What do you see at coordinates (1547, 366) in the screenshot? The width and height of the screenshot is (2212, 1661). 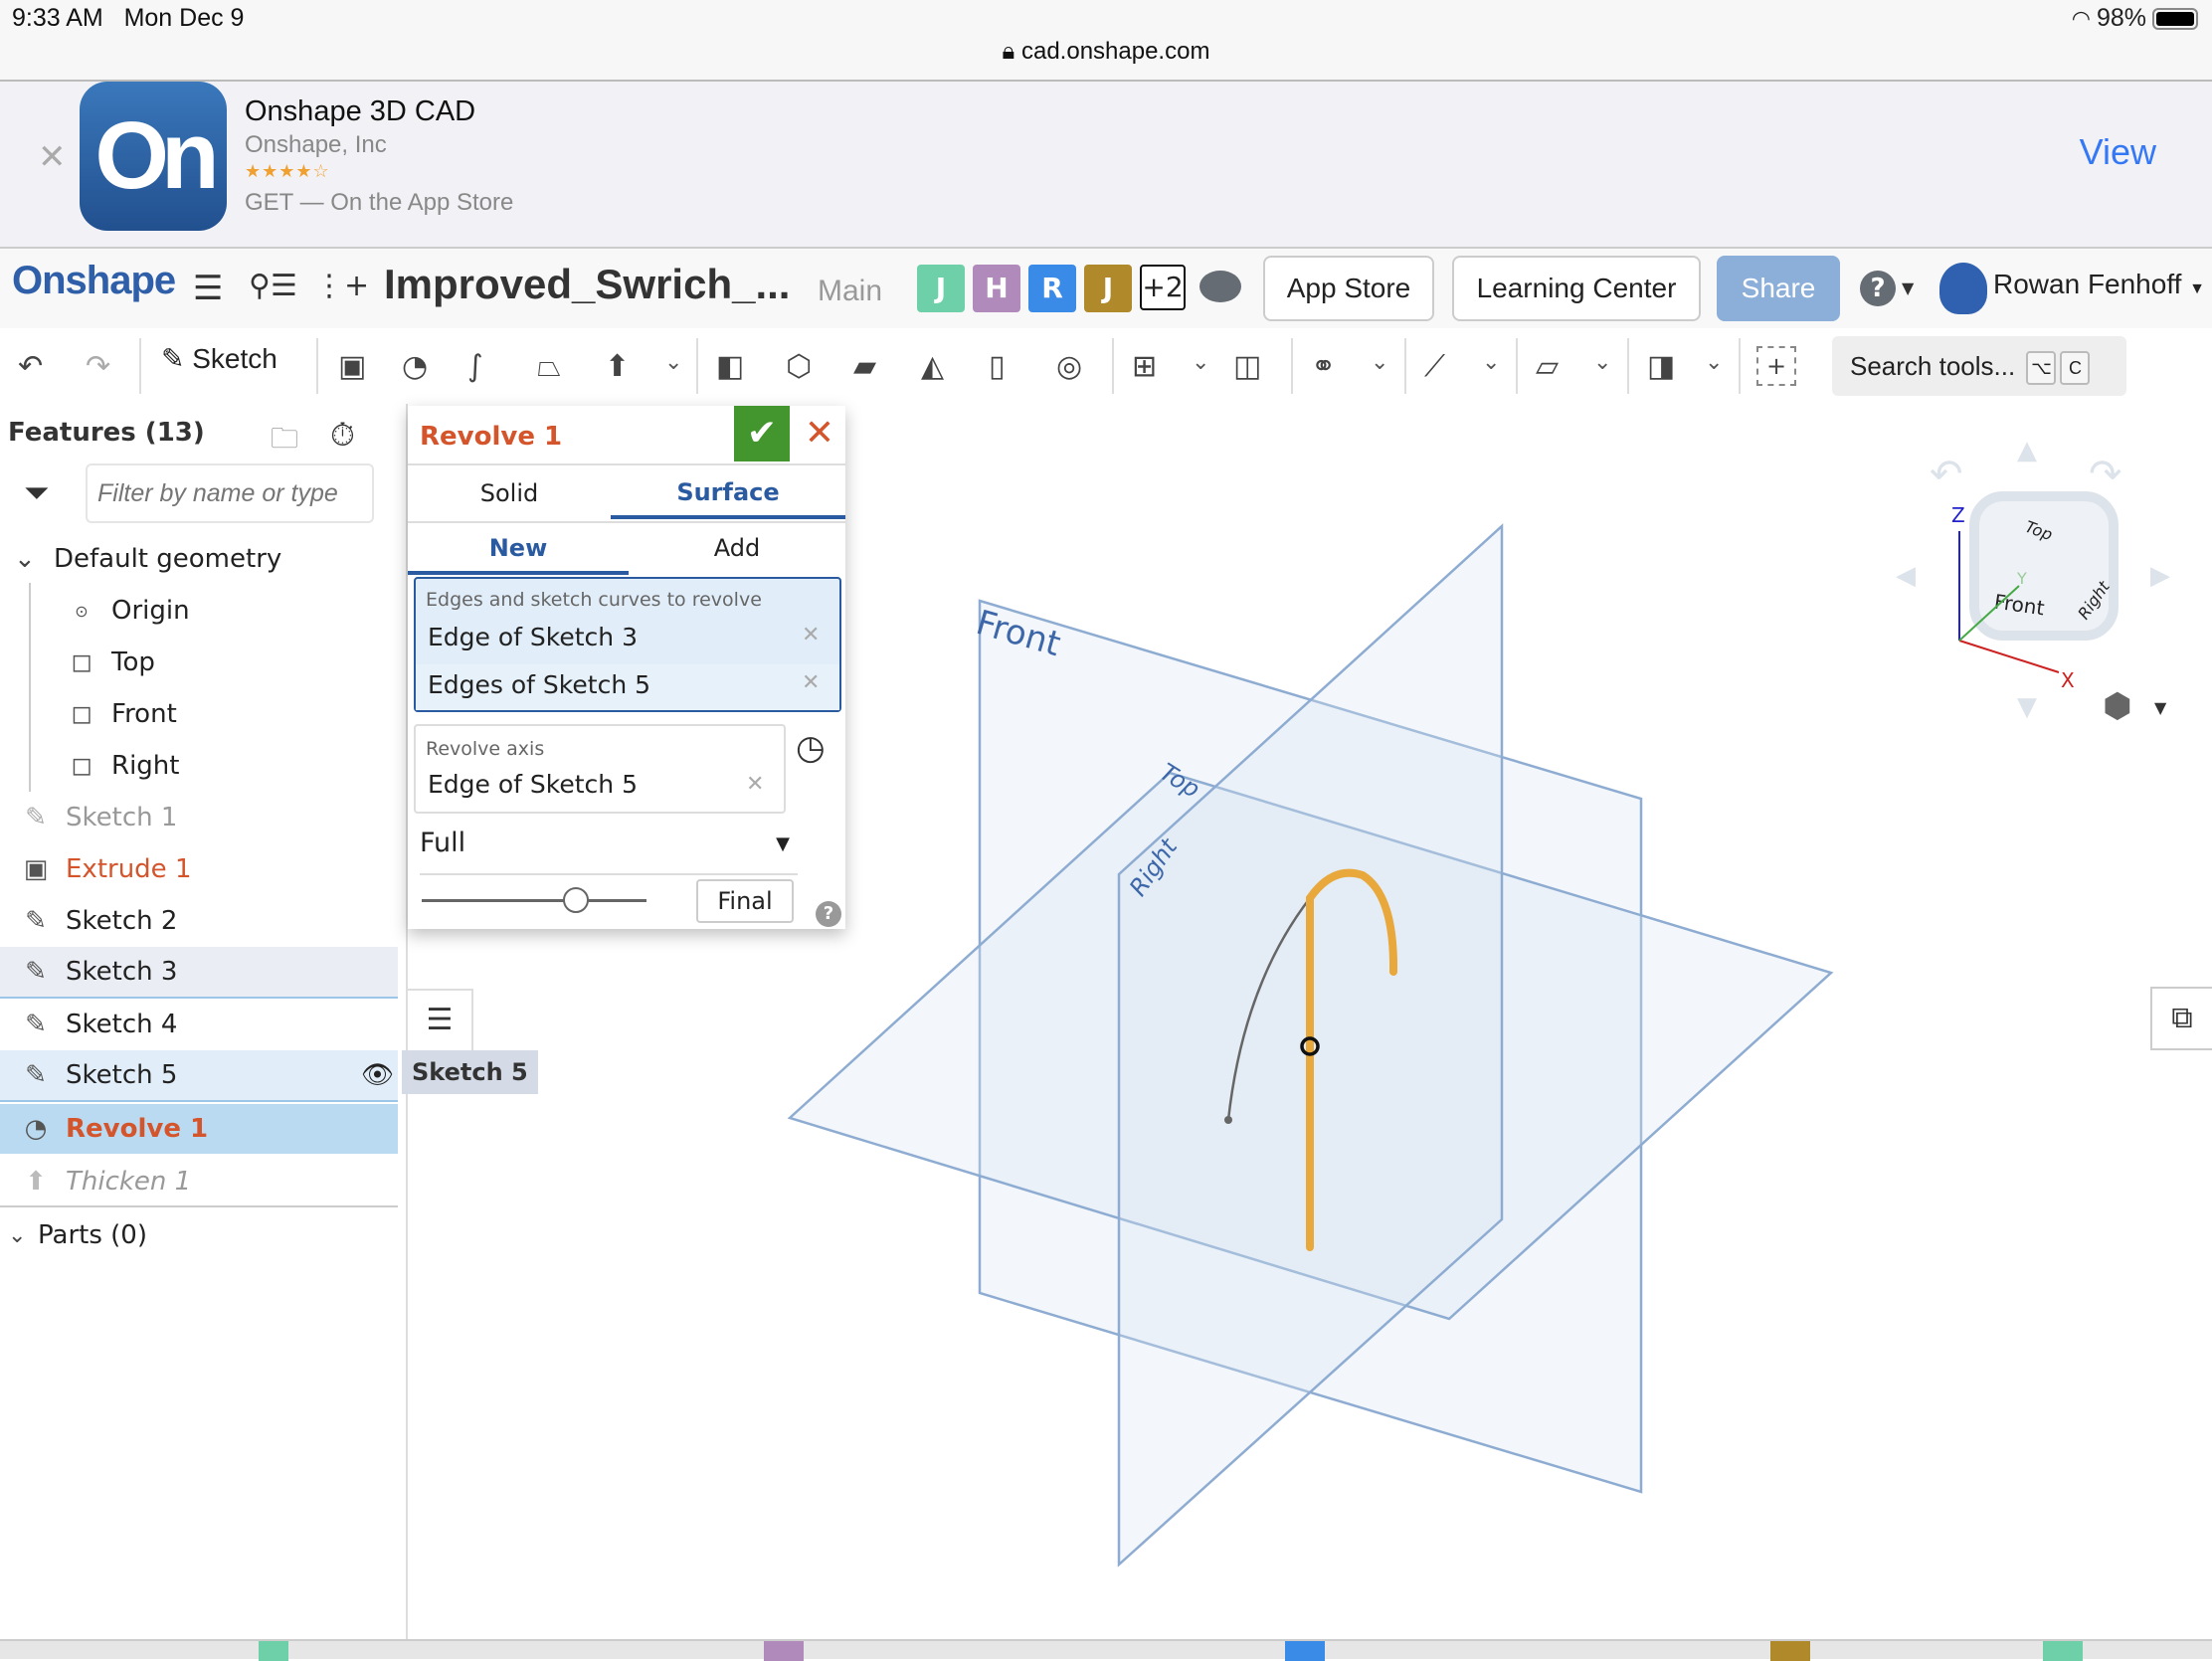 I see `plane-icon: ▱` at bounding box center [1547, 366].